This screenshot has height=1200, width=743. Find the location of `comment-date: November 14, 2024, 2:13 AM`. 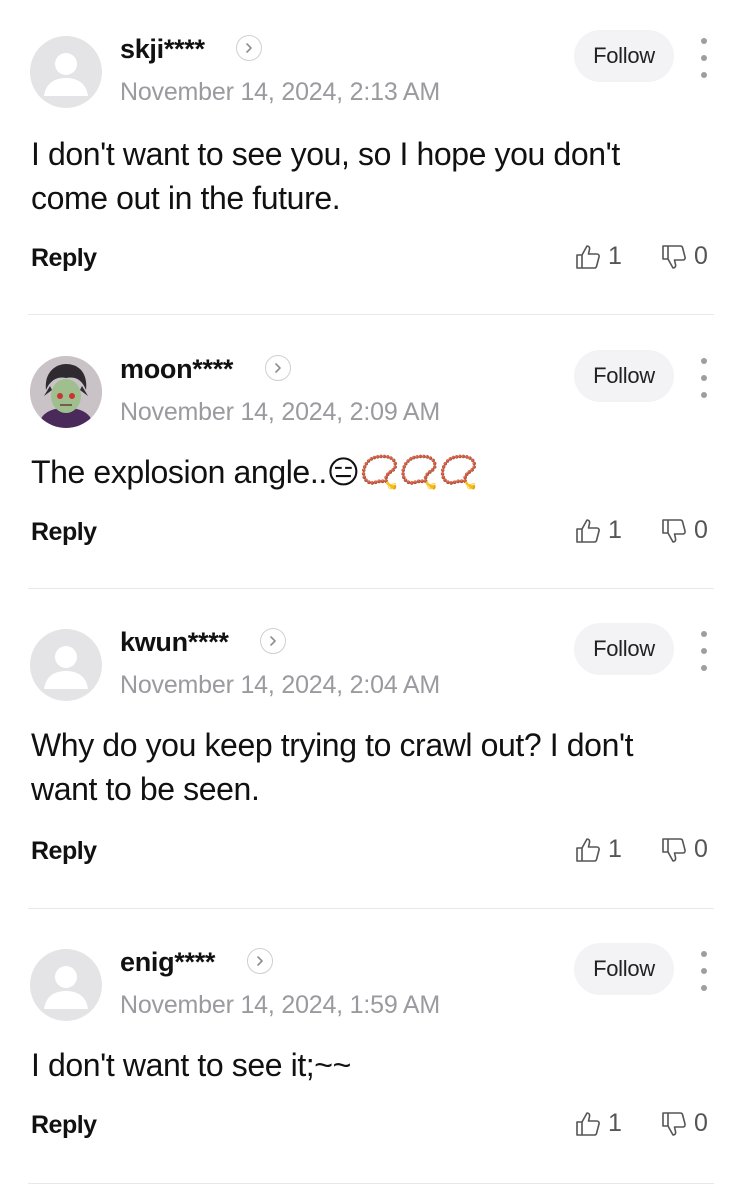

comment-date: November 14, 2024, 2:13 AM is located at coordinates (280, 92).